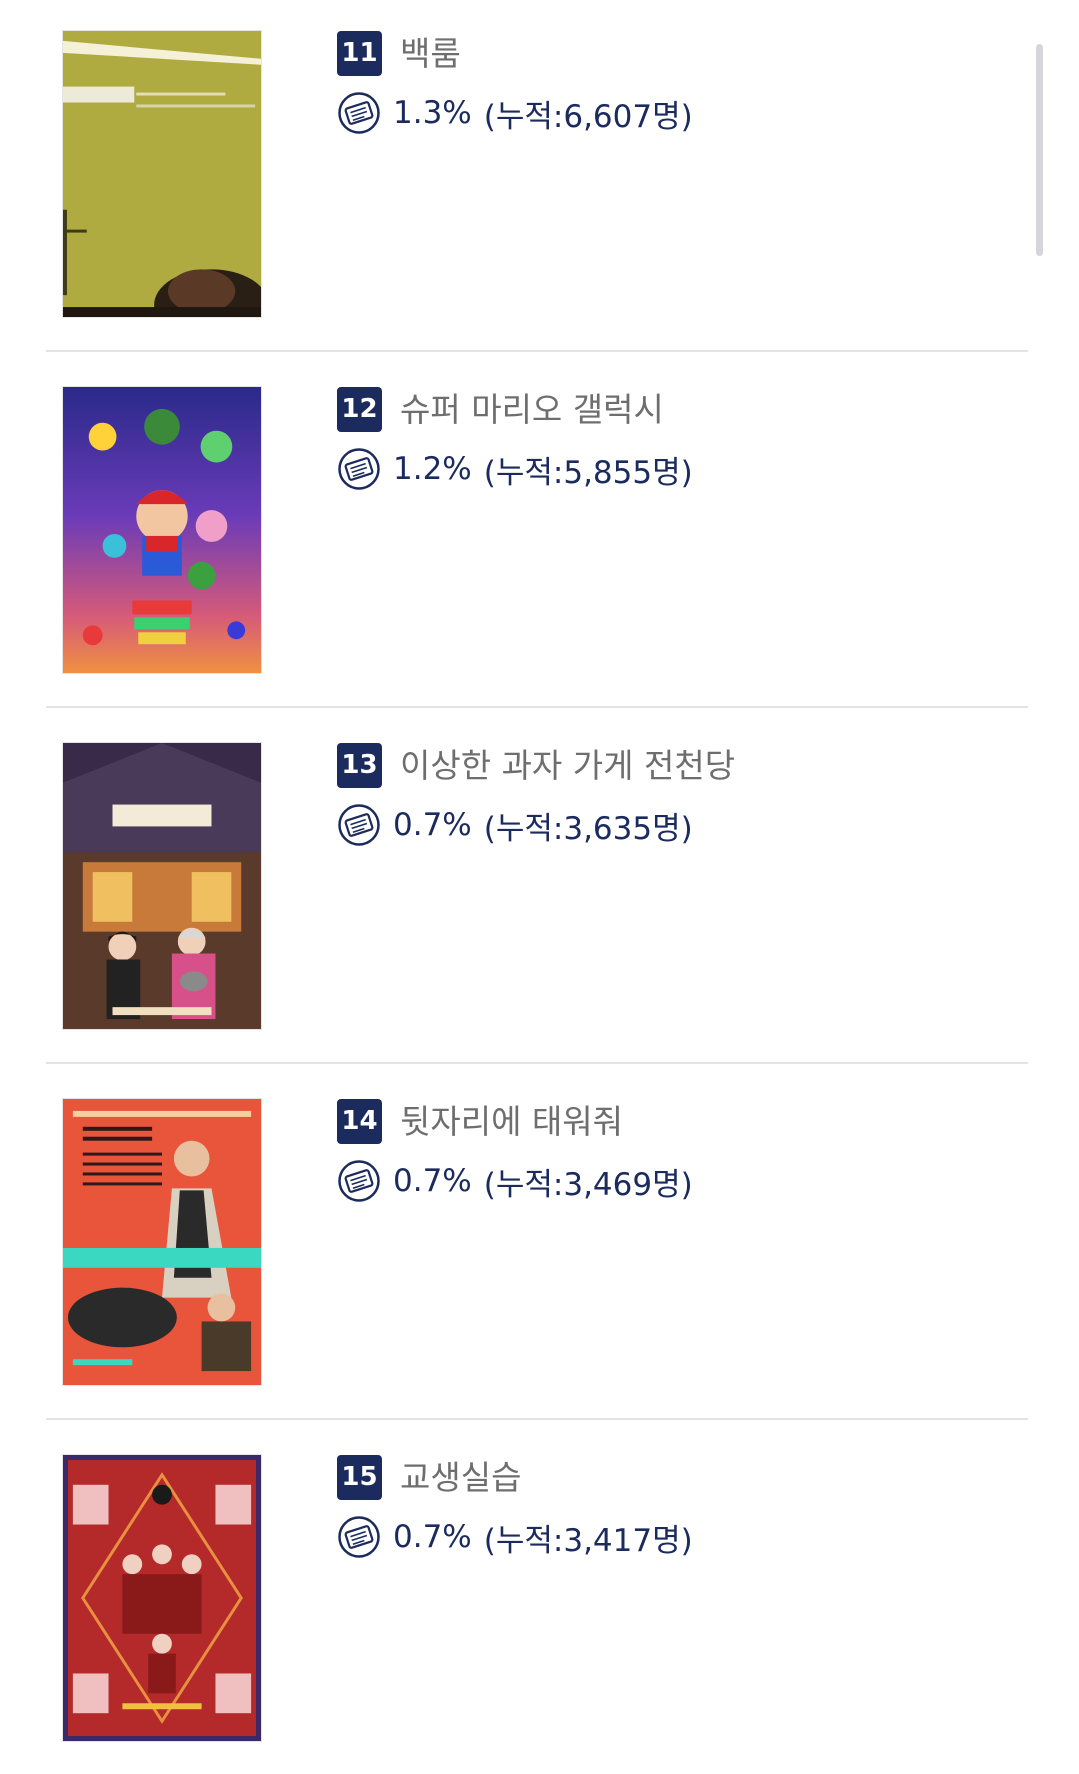  I want to click on audience-stats: 0.7% (누적:3,417명), so click(515, 1537).